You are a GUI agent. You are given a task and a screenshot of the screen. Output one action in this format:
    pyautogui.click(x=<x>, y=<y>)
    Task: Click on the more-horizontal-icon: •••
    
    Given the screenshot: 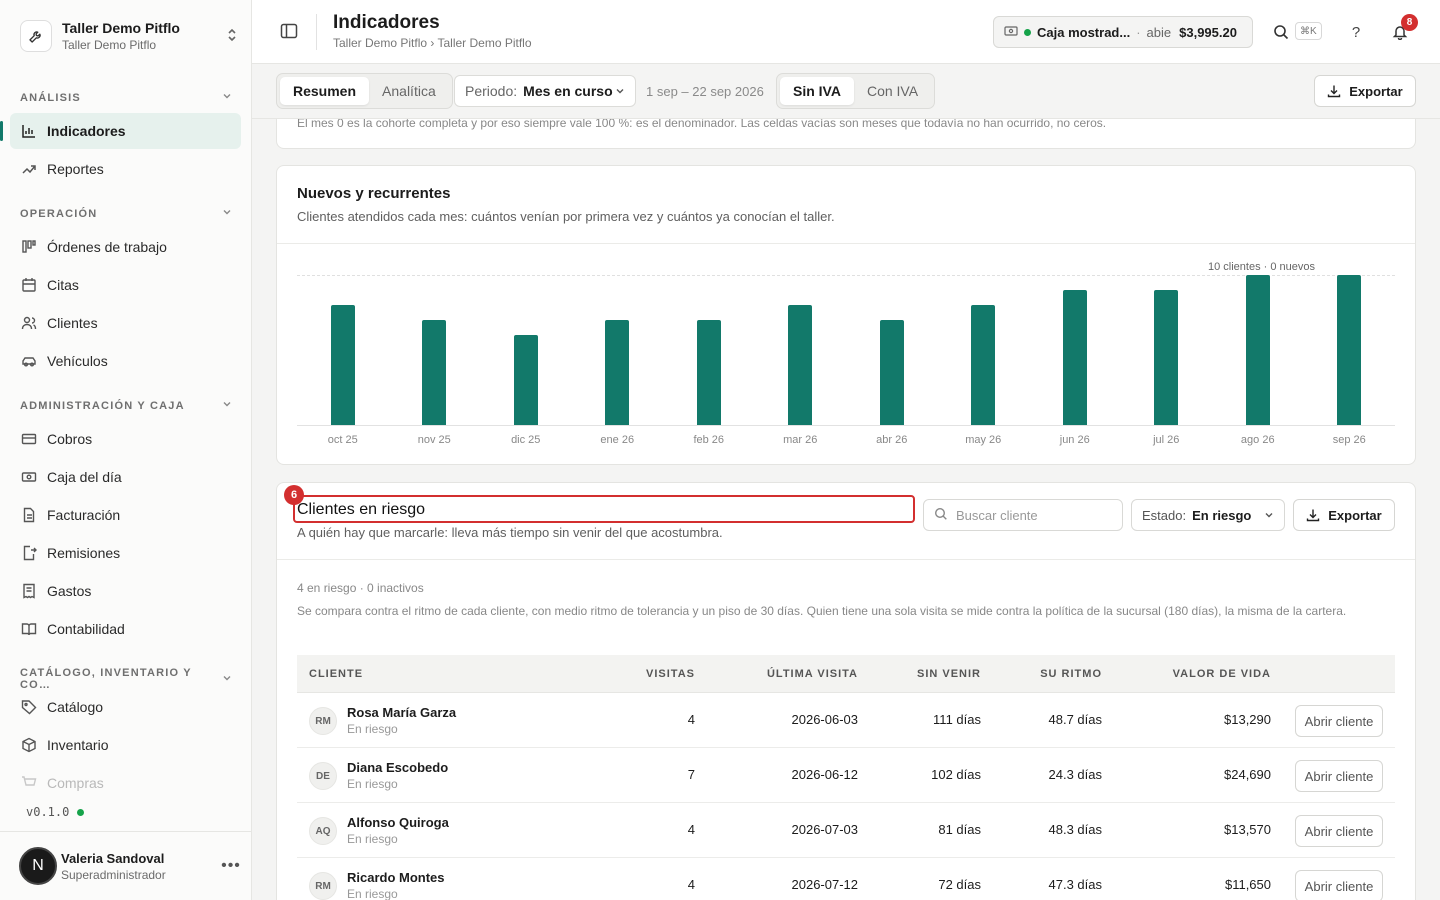 What is the action you would take?
    pyautogui.click(x=231, y=866)
    